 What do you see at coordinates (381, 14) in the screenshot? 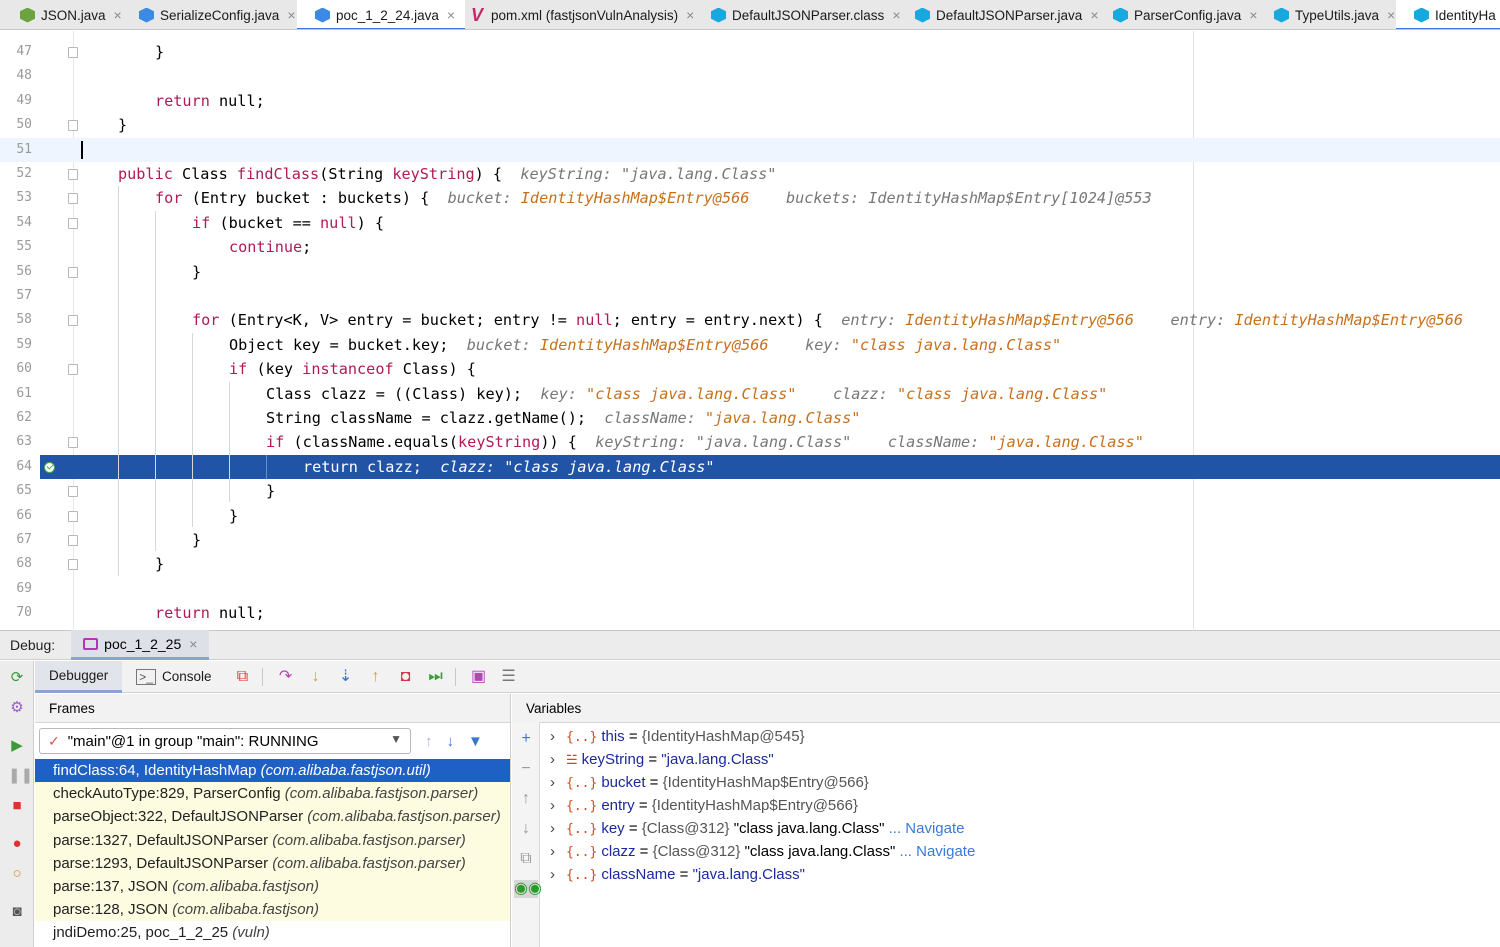
I see `tab-poc-1-2-24-java: poc_1_2_24.java ×` at bounding box center [381, 14].